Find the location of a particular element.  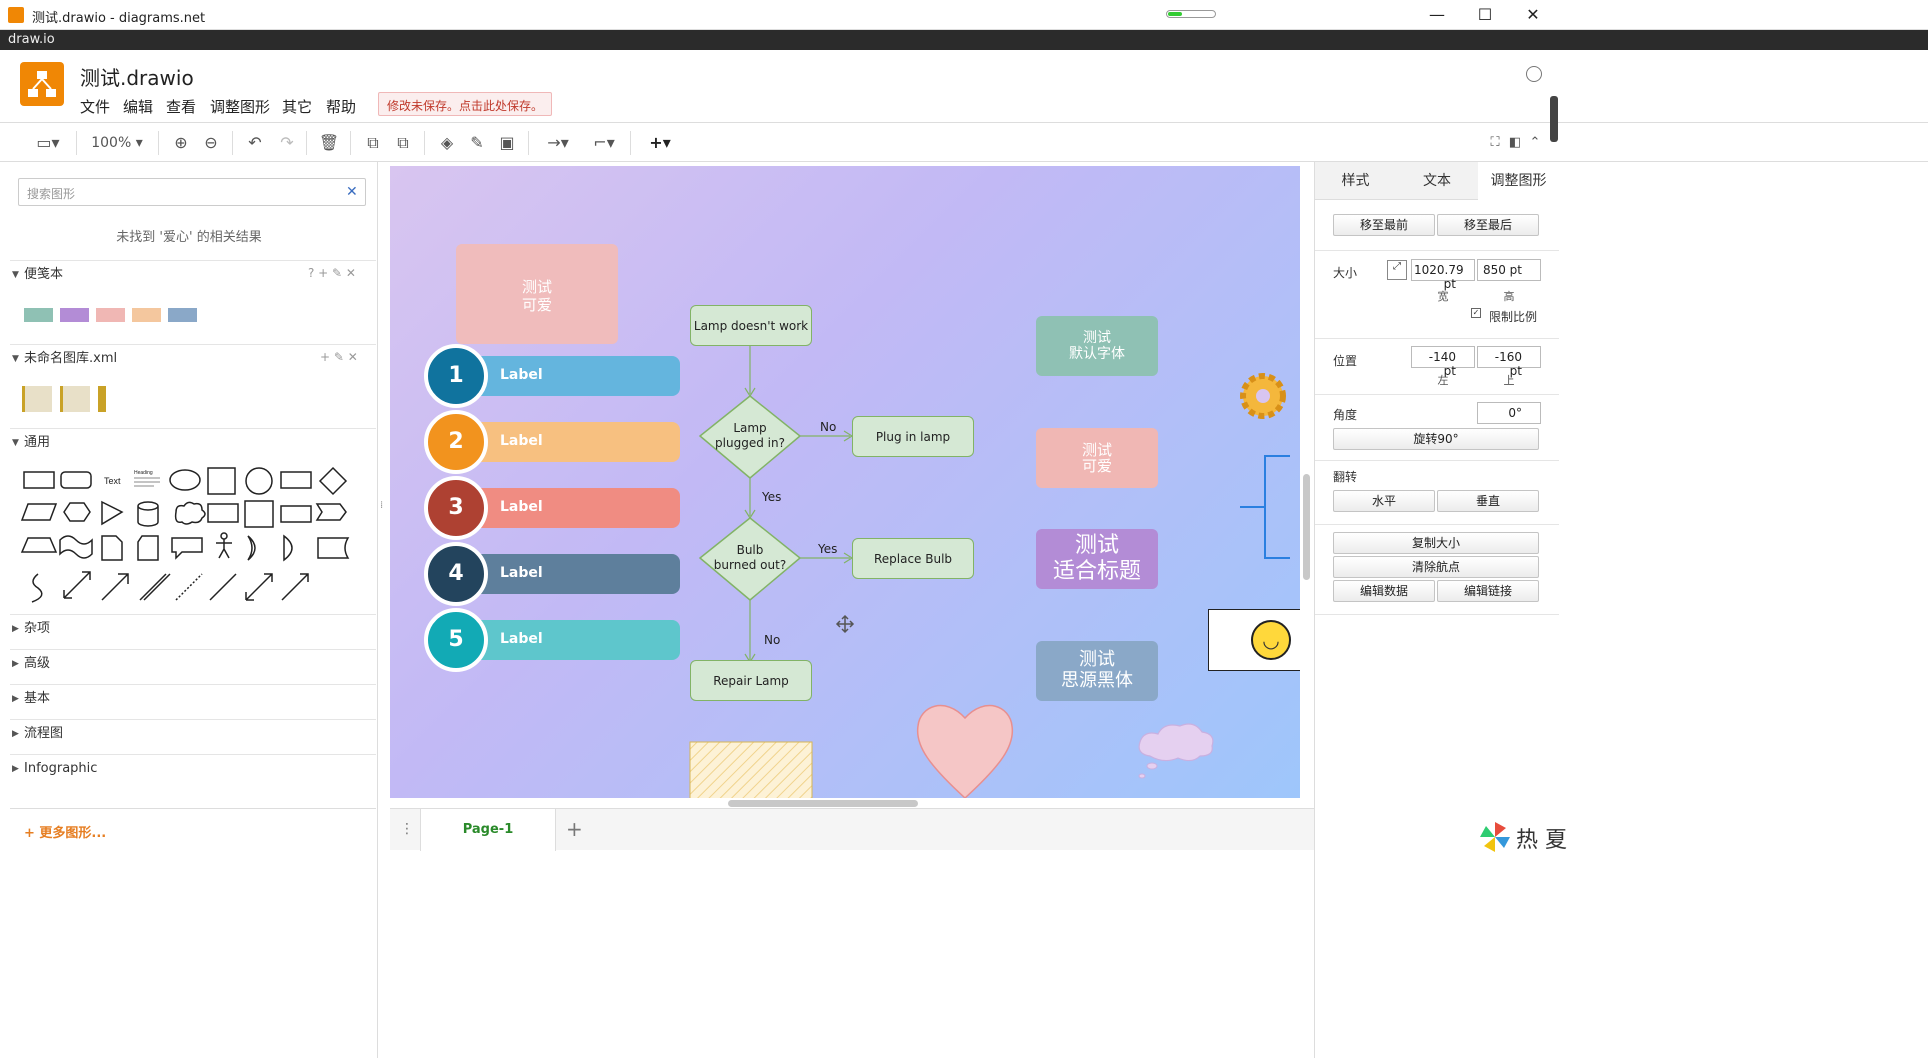

waypoints-icon: ⌐▾ is located at coordinates (604, 143).